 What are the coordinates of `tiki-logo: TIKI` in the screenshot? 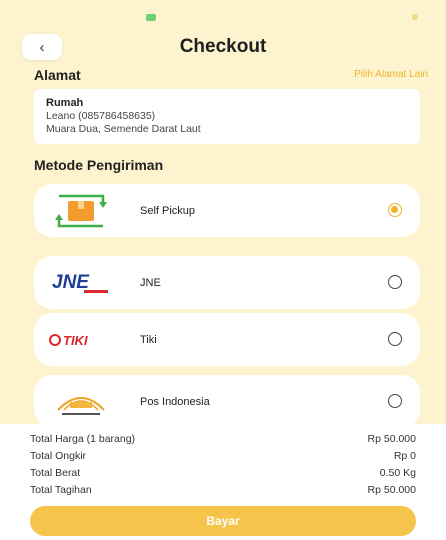 It's located at (81, 340).